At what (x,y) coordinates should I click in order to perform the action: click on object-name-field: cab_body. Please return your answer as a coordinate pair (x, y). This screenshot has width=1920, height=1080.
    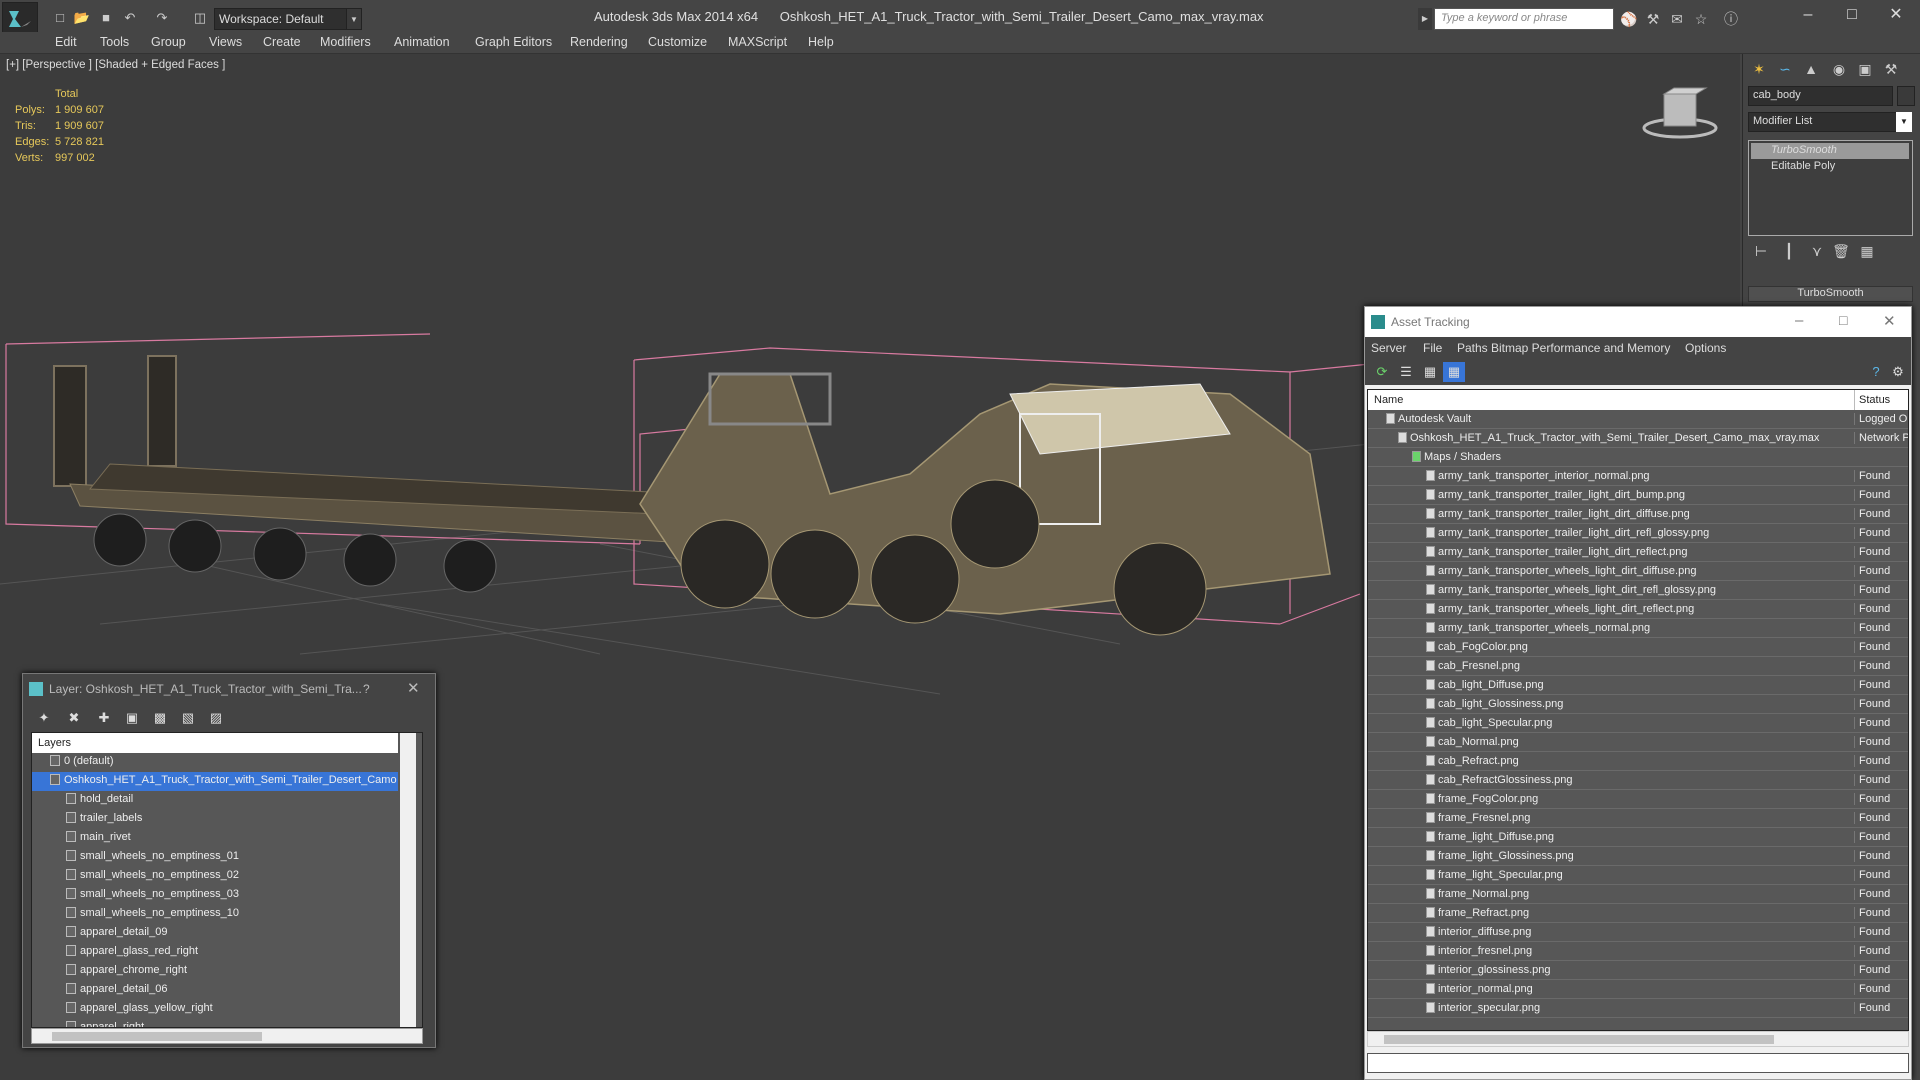
    Looking at the image, I should click on (1820, 96).